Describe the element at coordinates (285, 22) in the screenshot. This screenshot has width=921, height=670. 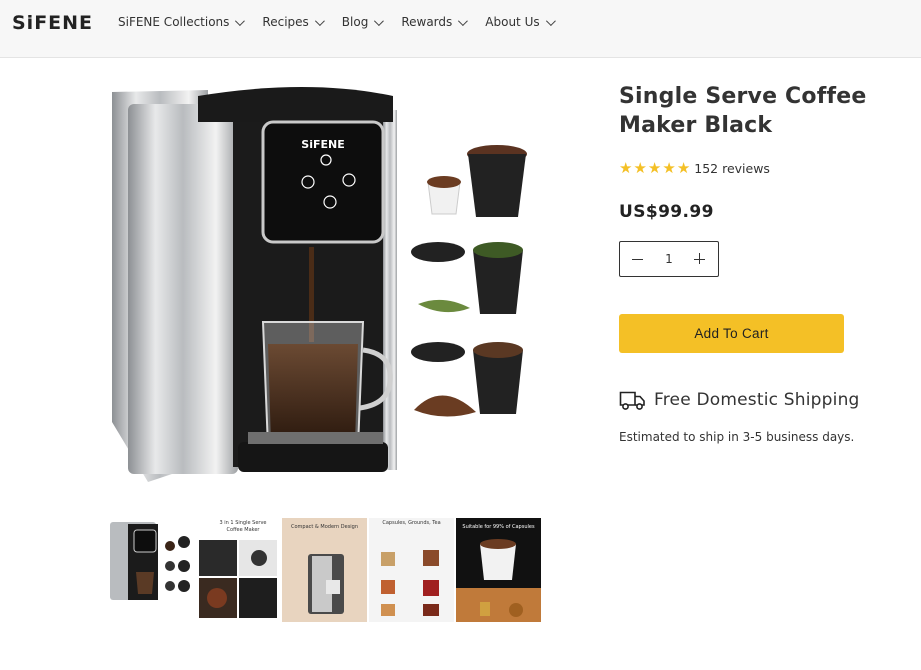
I see `nav-item-label: Recipes` at that location.